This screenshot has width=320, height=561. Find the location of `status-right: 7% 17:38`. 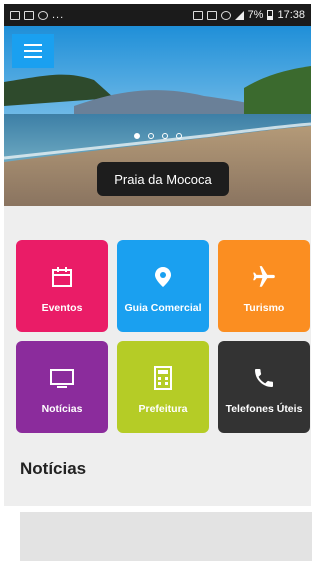

status-right: 7% 17:38 is located at coordinates (248, 15).